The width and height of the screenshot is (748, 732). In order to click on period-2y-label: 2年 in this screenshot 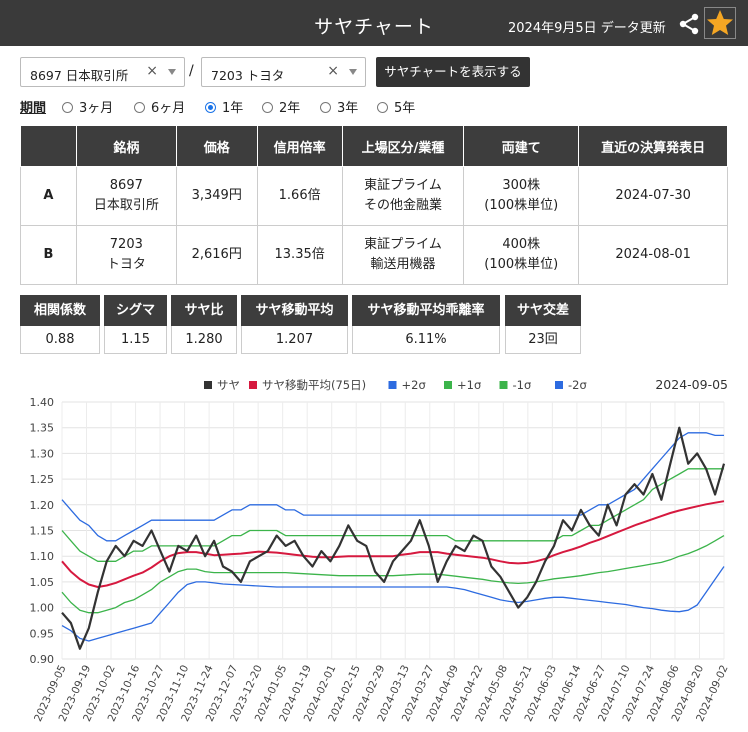, I will do `click(290, 108)`.